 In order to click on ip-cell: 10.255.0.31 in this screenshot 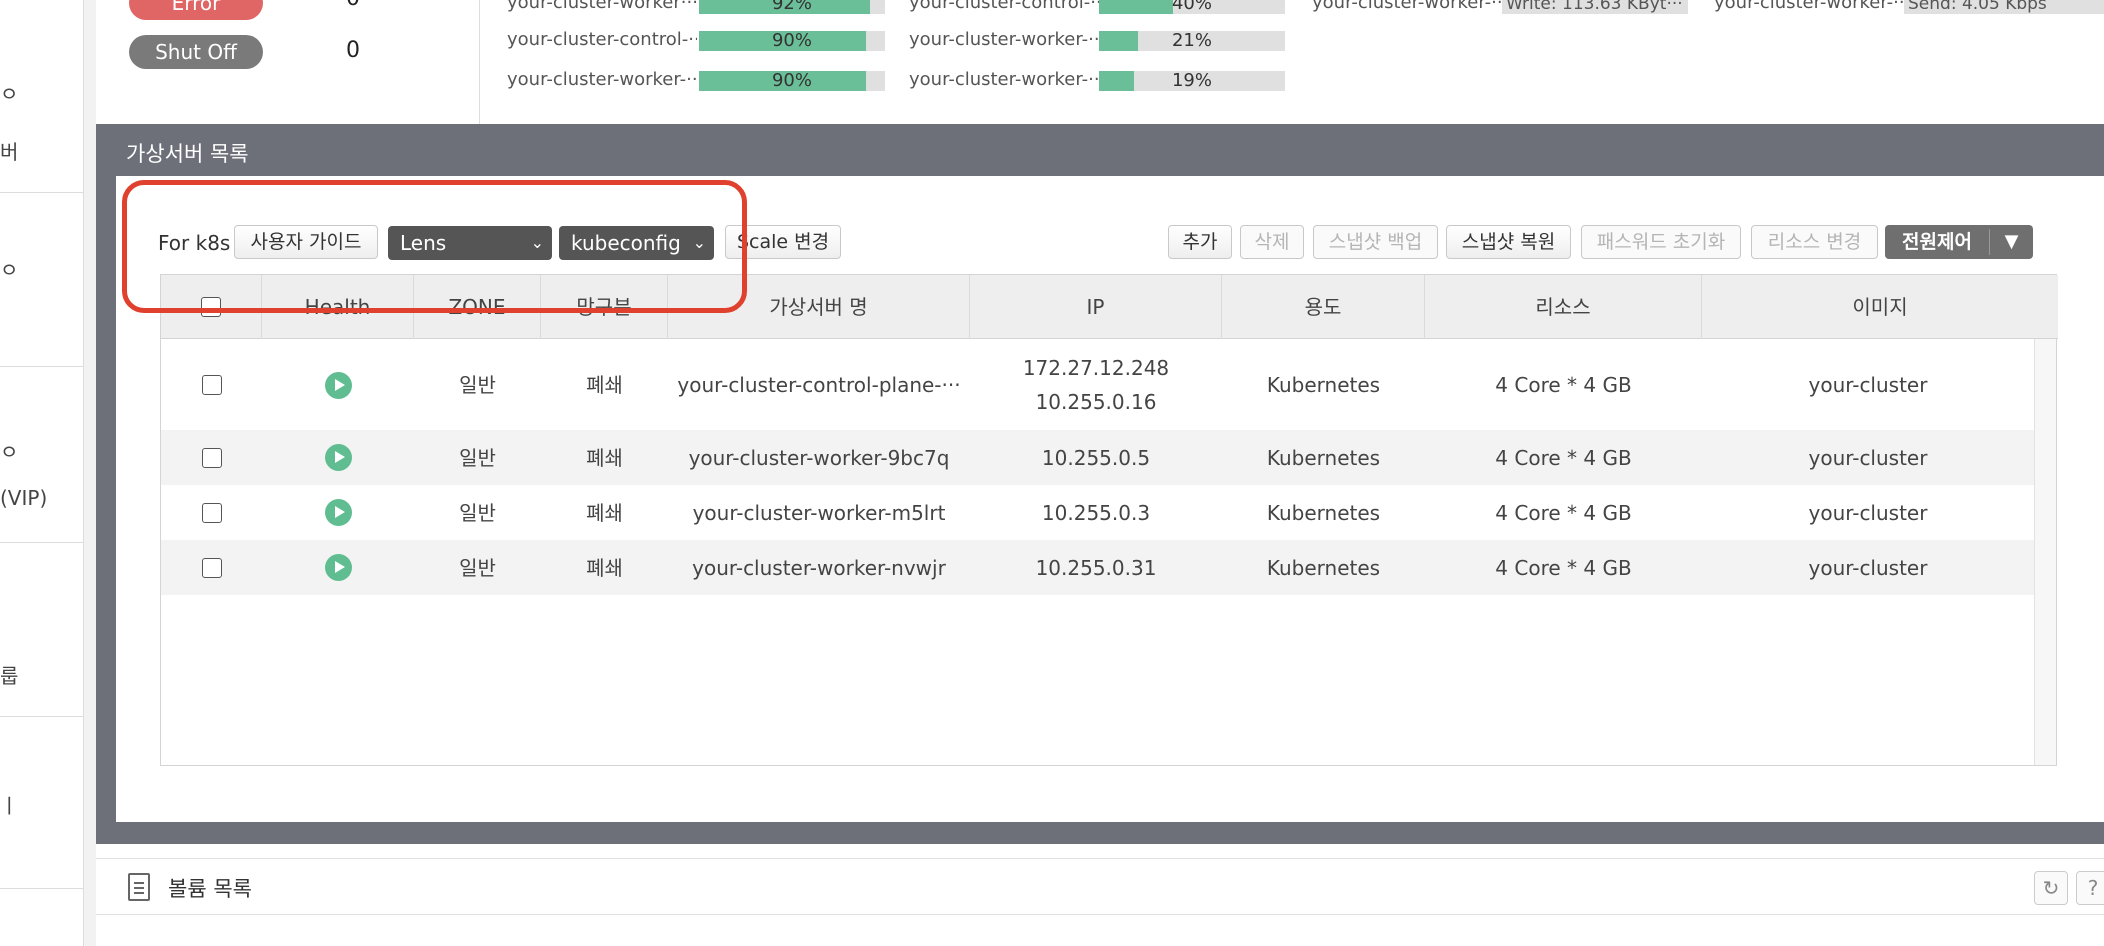, I will do `click(1096, 567)`.